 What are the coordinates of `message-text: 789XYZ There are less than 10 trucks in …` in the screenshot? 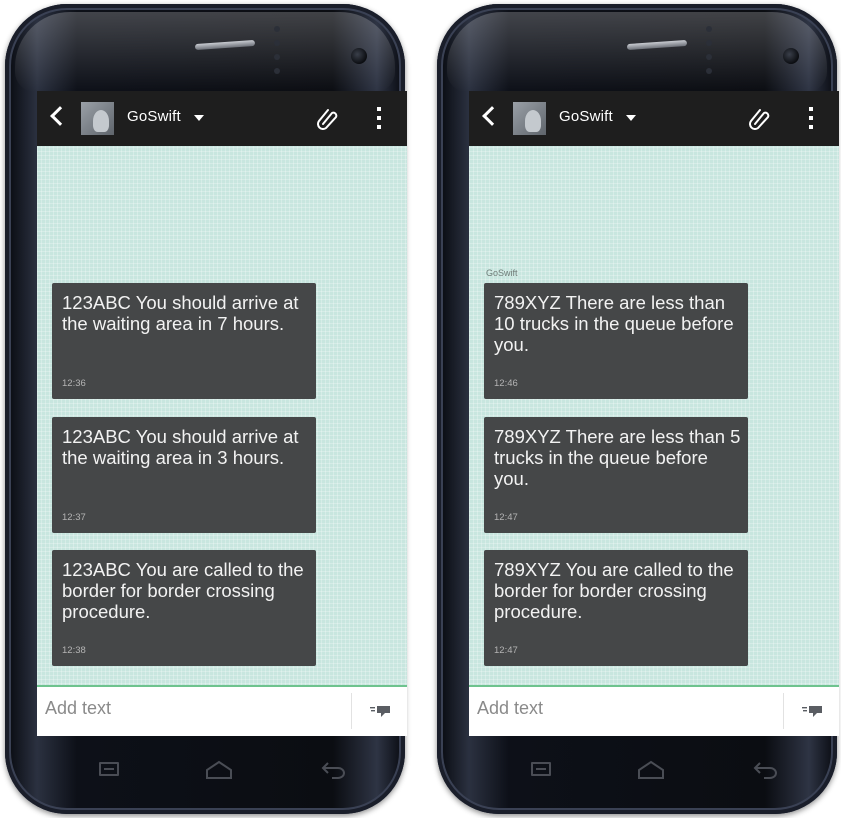 It's located at (614, 323).